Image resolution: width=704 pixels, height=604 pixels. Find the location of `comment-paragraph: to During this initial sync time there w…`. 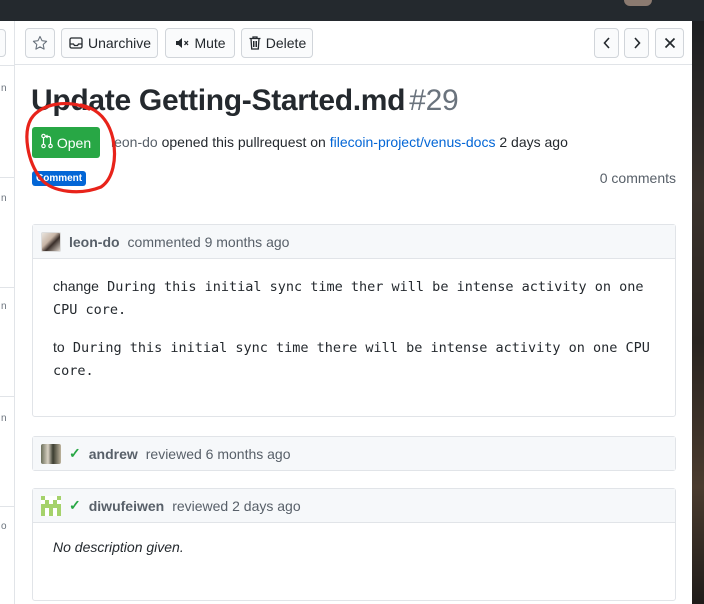

comment-paragraph: to During this initial sync time there w… is located at coordinates (354, 359).